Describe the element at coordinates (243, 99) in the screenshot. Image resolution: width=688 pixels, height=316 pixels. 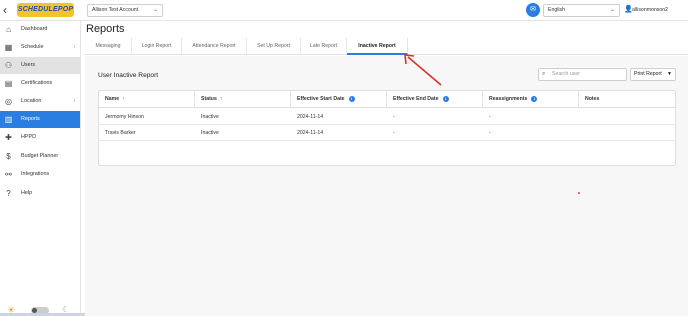
I see `column-header-status: Status ↑` at that location.